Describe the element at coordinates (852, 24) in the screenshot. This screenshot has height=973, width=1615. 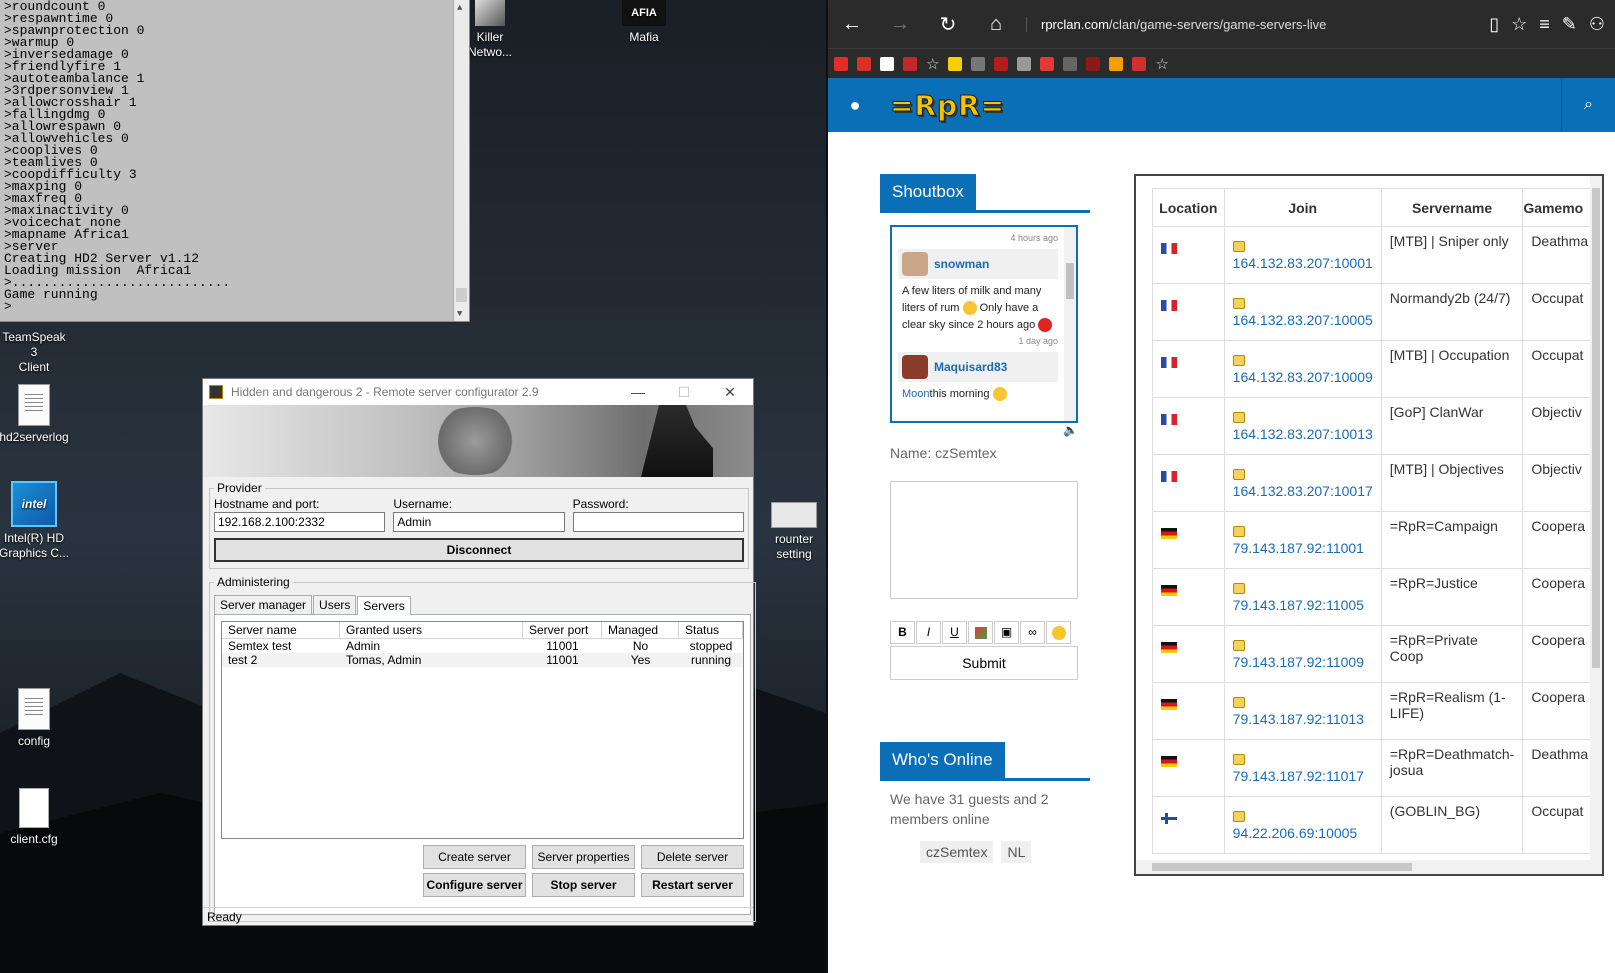
I see `back-icon: ←` at that location.